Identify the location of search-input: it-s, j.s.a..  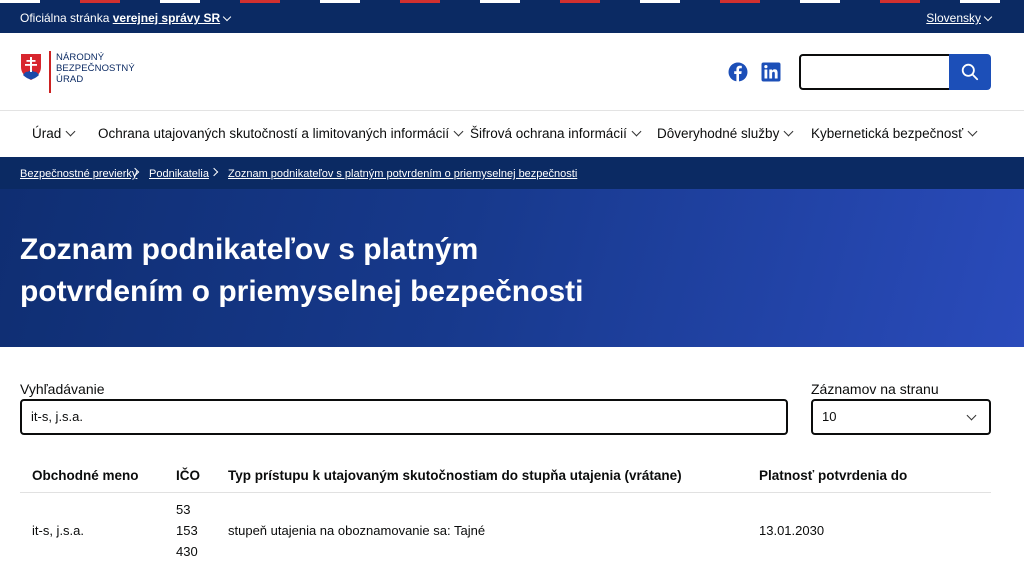
(404, 417).